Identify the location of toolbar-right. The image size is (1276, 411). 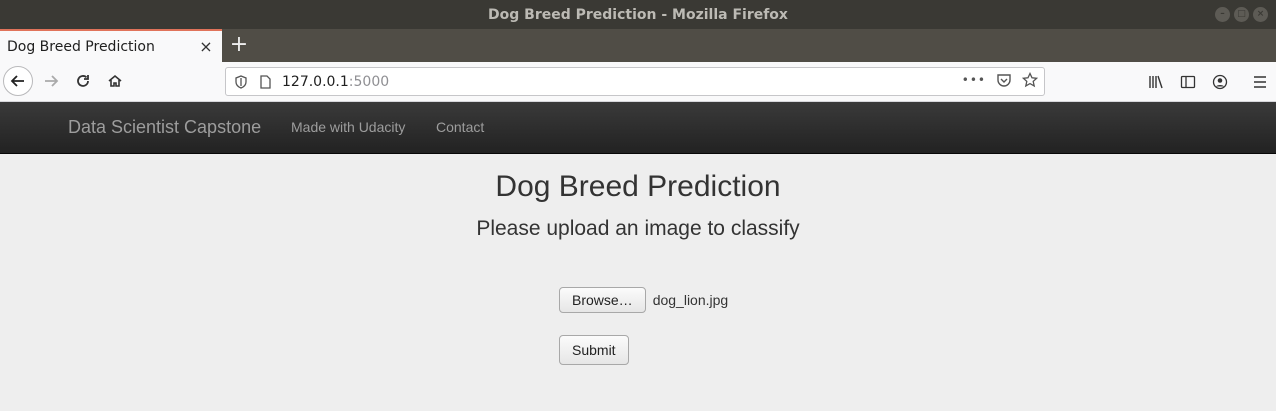
(1208, 82).